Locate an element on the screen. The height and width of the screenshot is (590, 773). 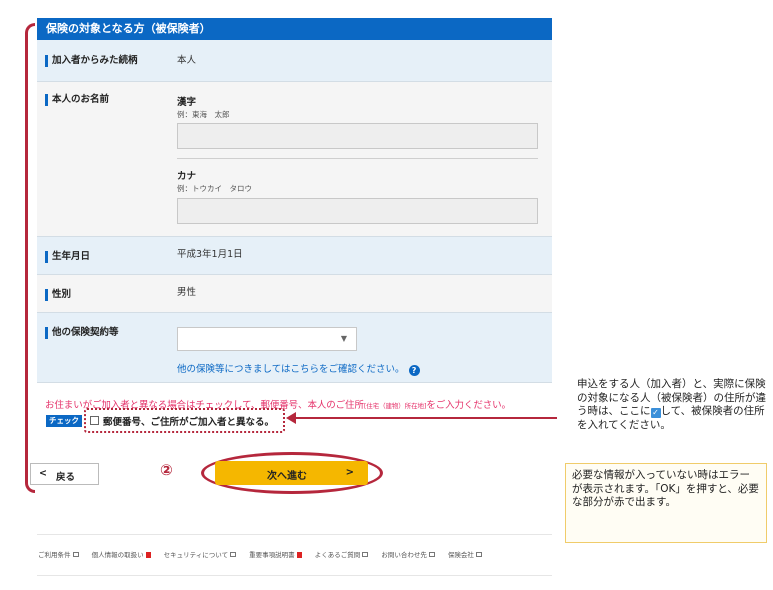
relationship-label: 加入者からみた続柄 is located at coordinates (91, 61).